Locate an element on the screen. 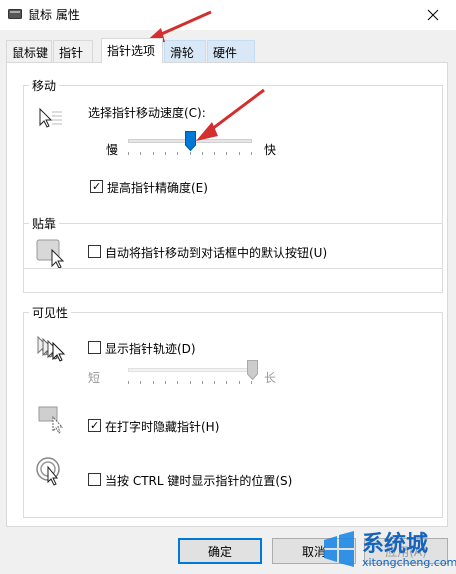  snap-checkbox is located at coordinates (94, 251).